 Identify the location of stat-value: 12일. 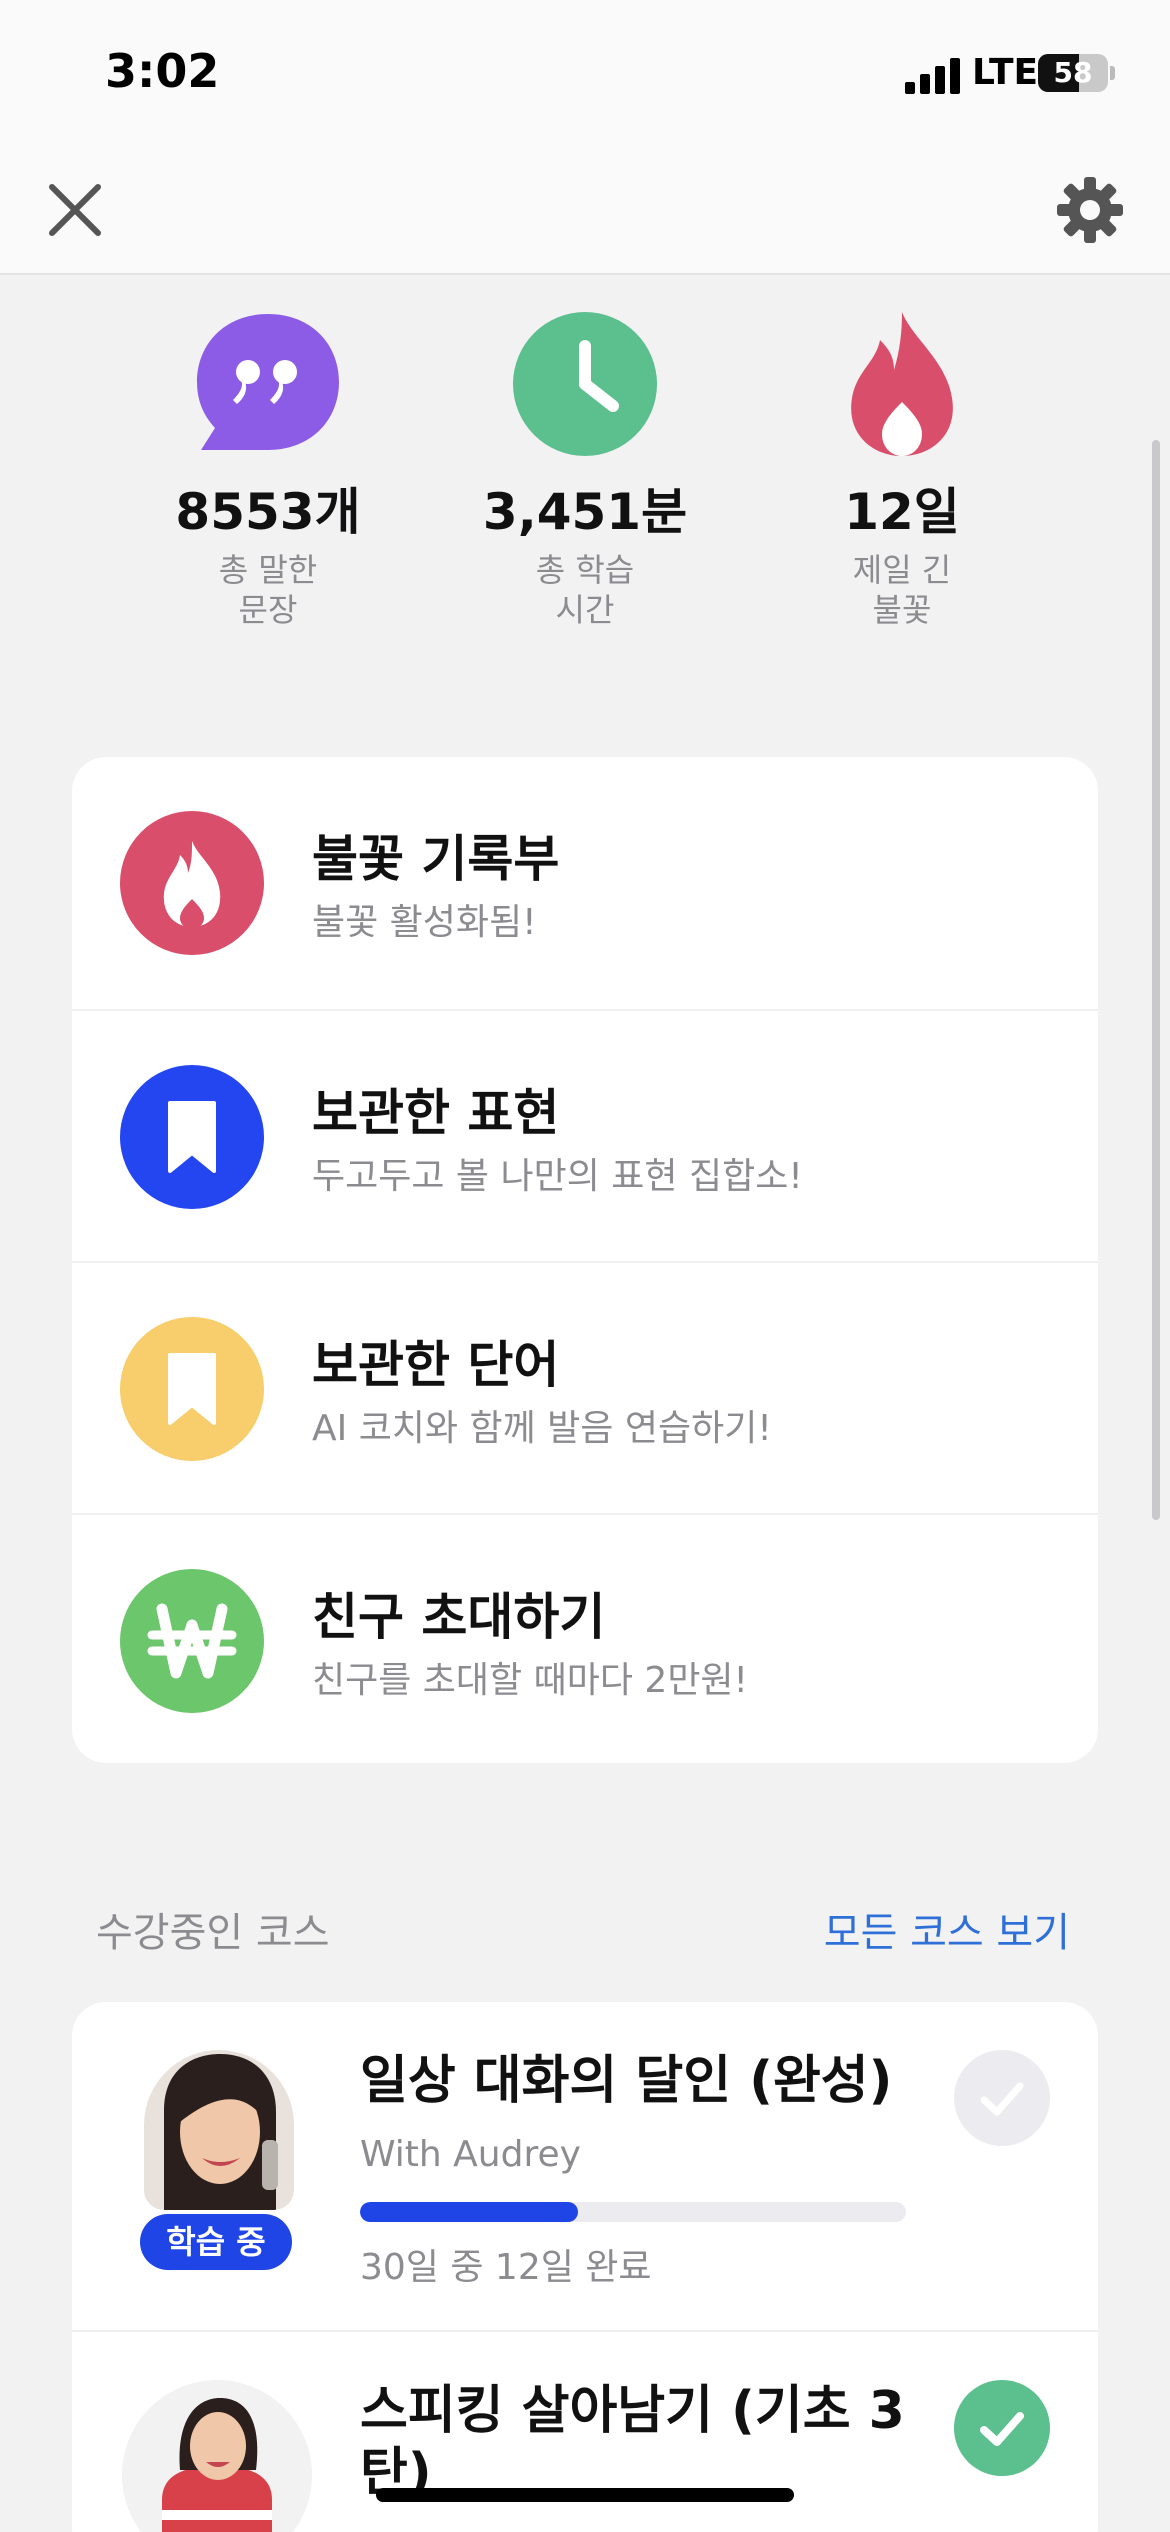
(902, 512).